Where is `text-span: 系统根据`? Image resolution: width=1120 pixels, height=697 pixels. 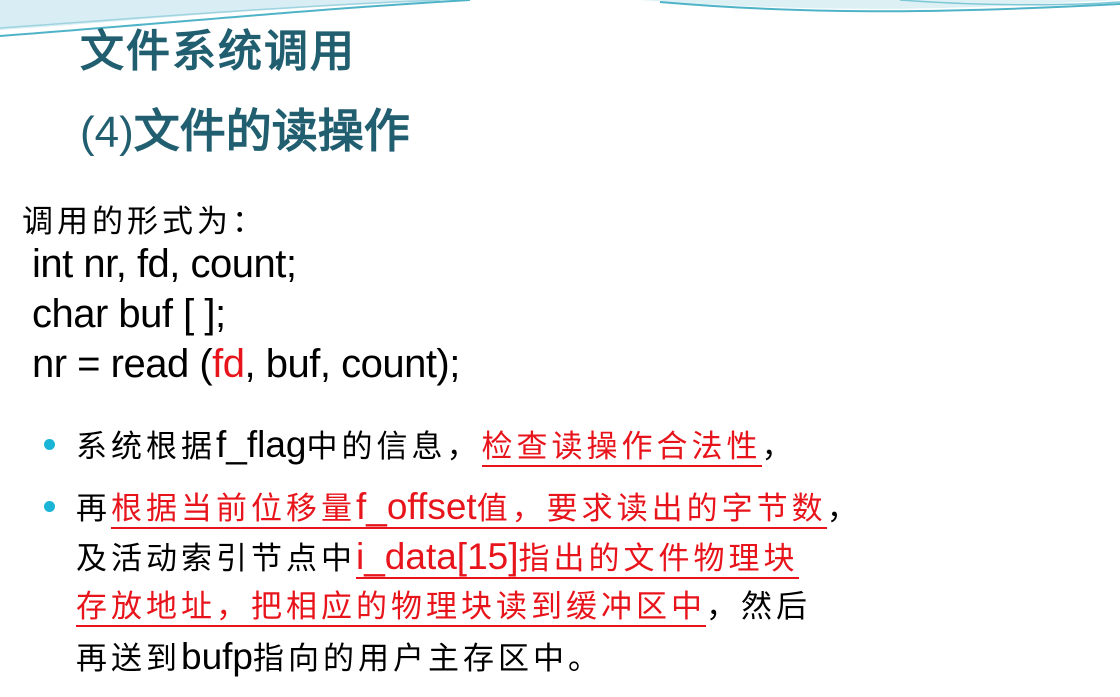 text-span: 系统根据 is located at coordinates (146, 447).